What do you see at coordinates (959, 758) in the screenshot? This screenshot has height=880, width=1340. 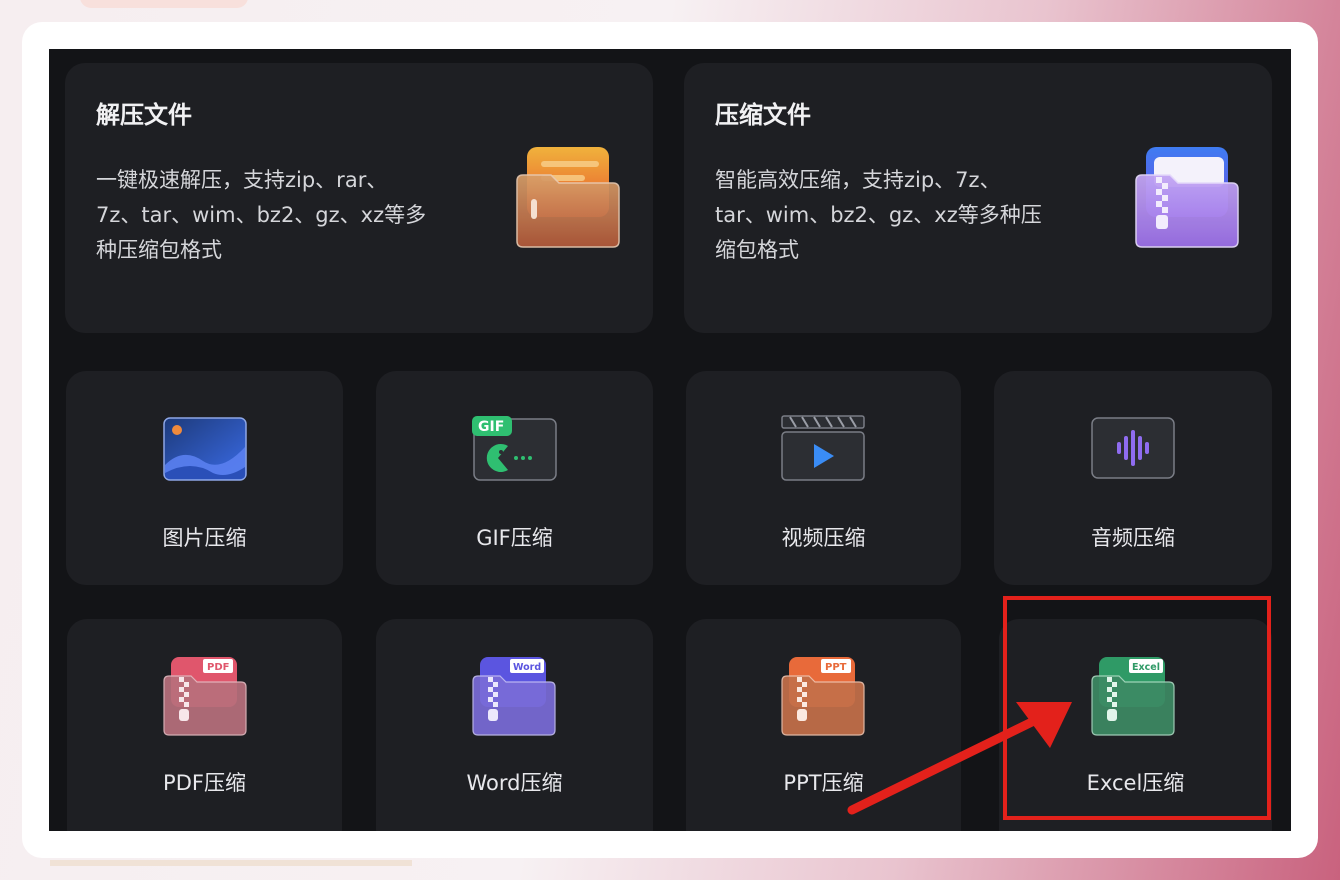 I see `annotation-arrow-icon` at bounding box center [959, 758].